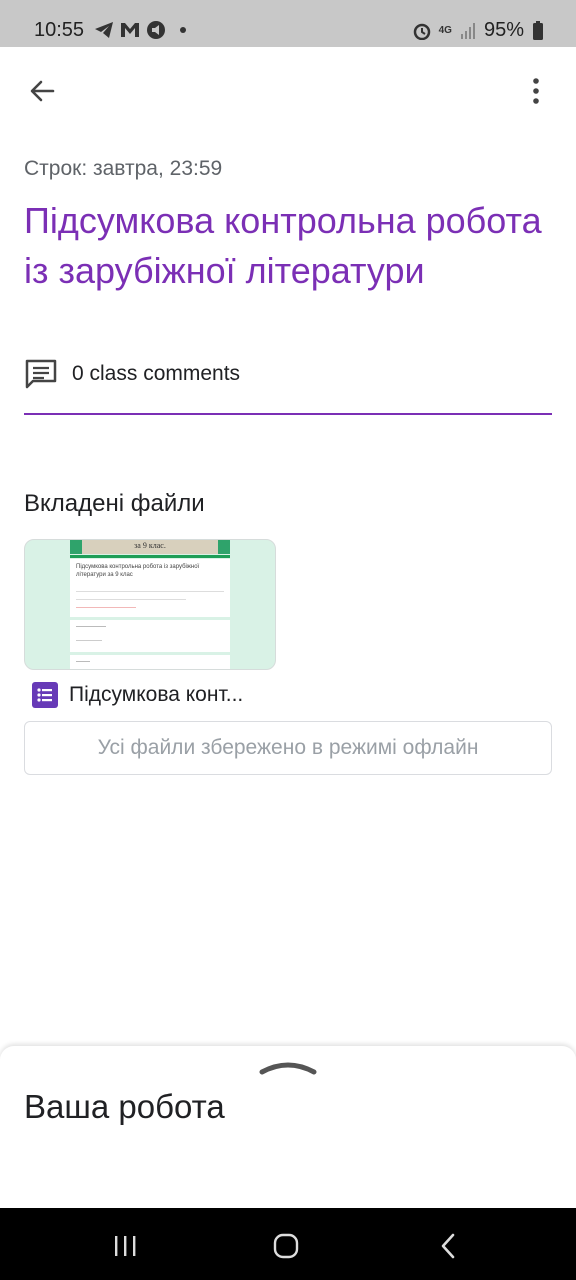  Describe the element at coordinates (130, 30) in the screenshot. I see `gmail-icon` at that location.